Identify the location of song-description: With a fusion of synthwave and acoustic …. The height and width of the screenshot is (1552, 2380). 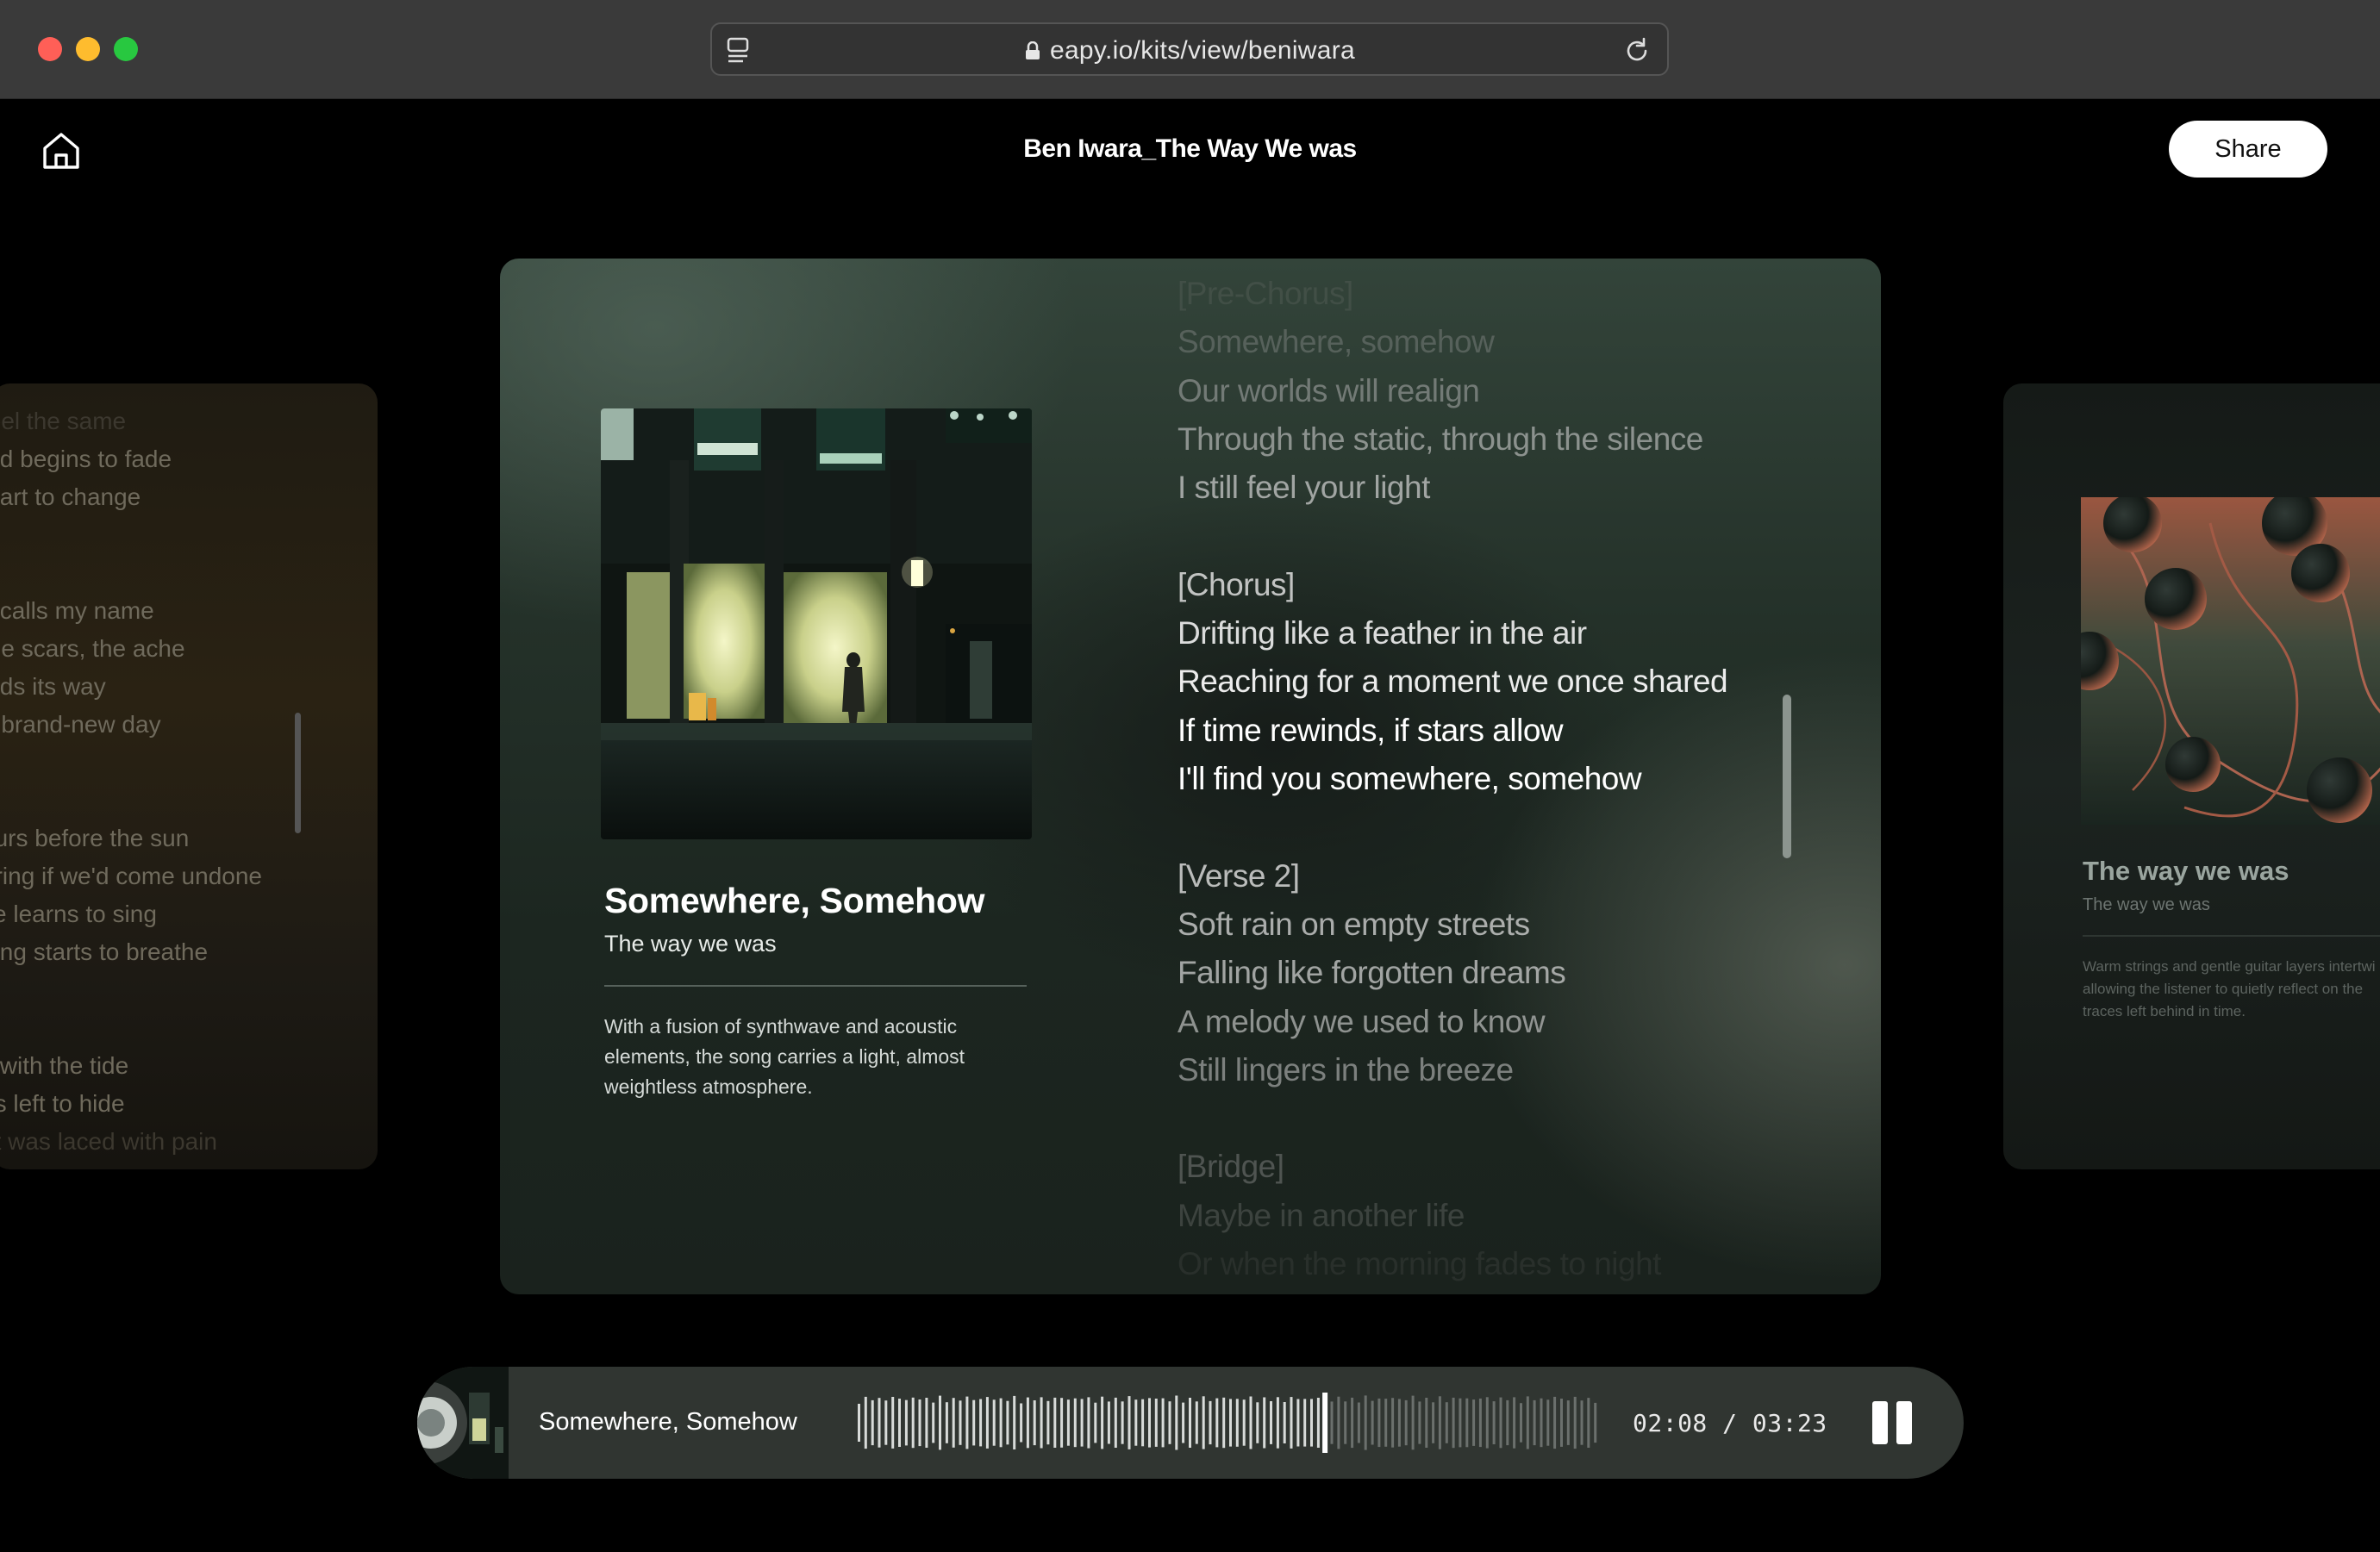
(785, 1056).